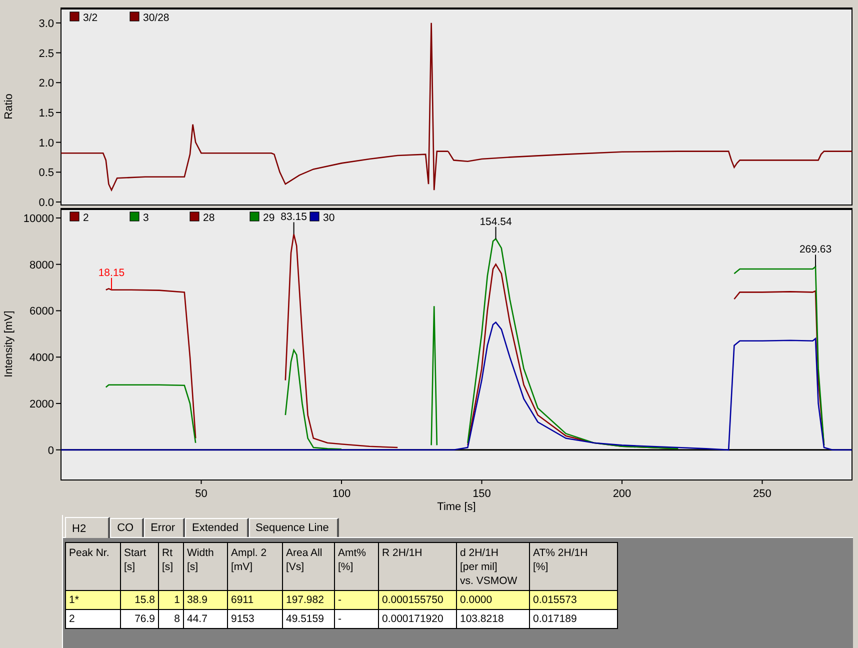 This screenshot has width=858, height=648. Describe the element at coordinates (139, 619) in the screenshot. I see `table-cell: 76.9` at that location.